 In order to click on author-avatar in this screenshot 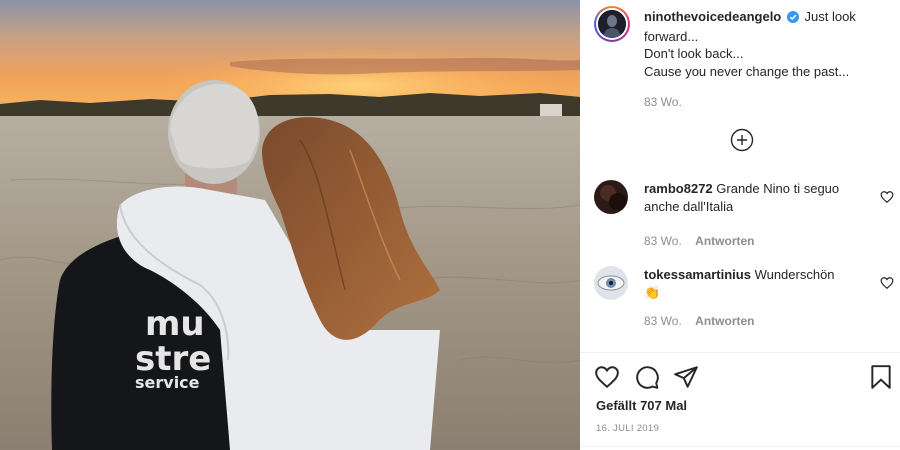, I will do `click(612, 24)`.